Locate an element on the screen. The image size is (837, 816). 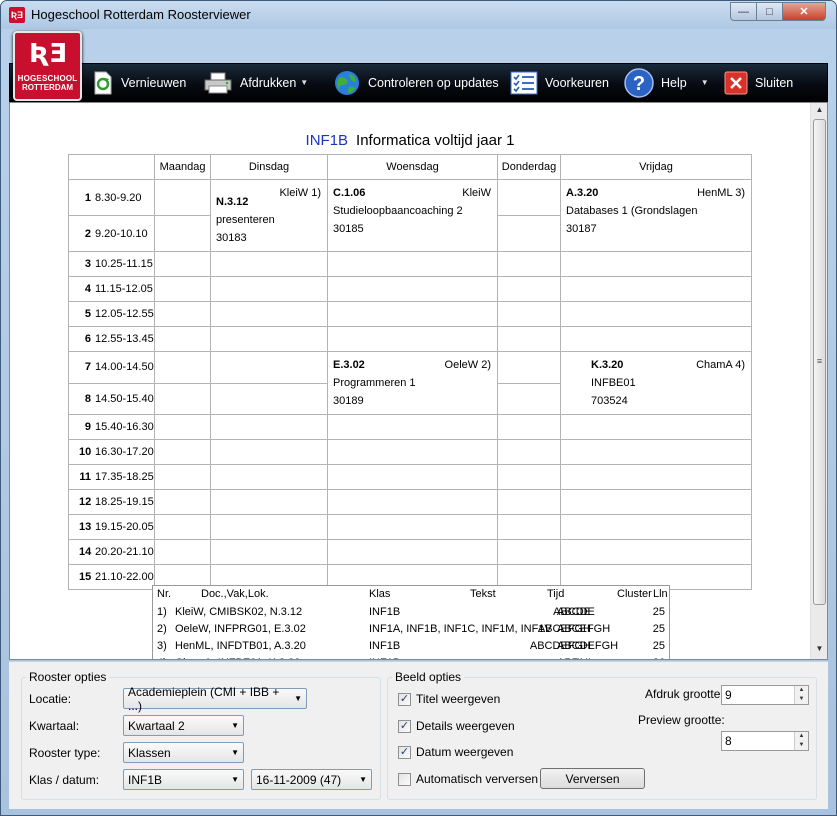
lesson-cell: N.3.12 KleiW 1) presenteren 30183 is located at coordinates (269, 215).